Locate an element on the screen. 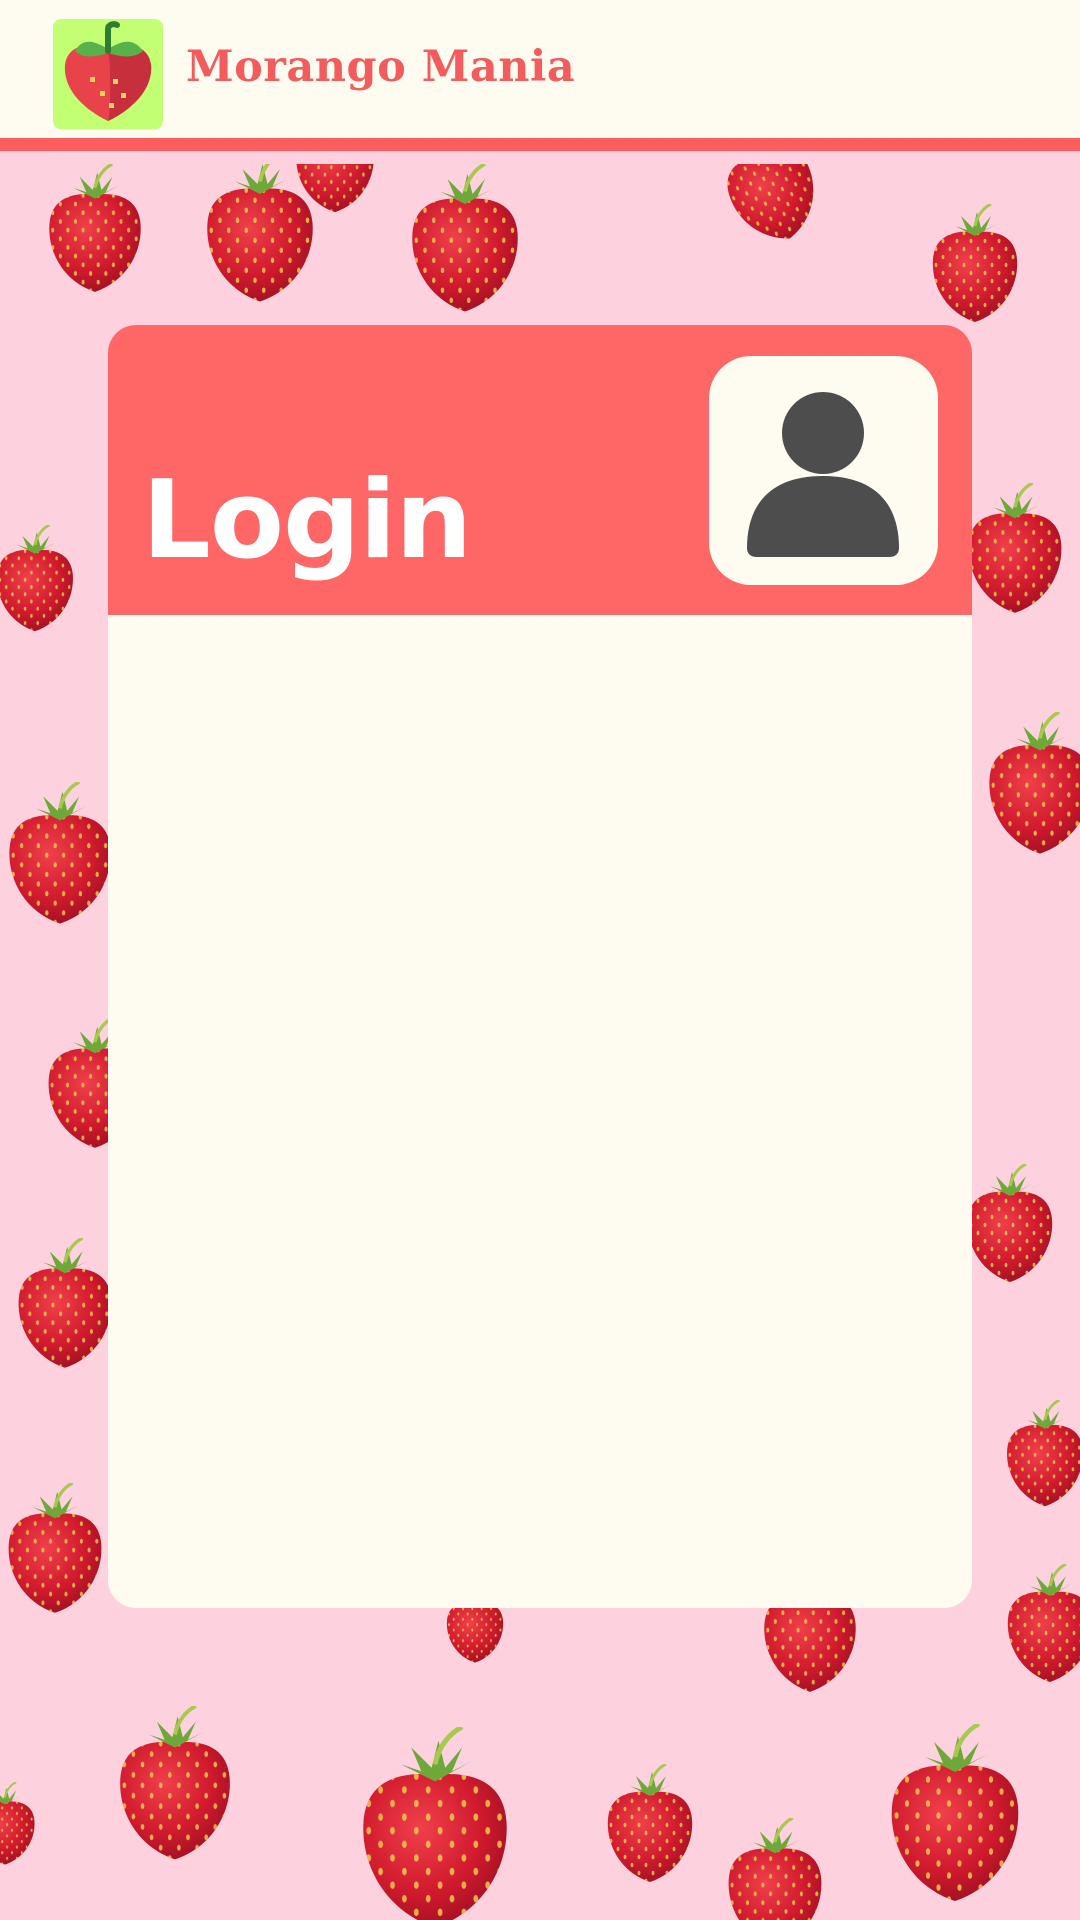 This screenshot has height=1920, width=1080. app-header: Morango Mania is located at coordinates (540, 75).